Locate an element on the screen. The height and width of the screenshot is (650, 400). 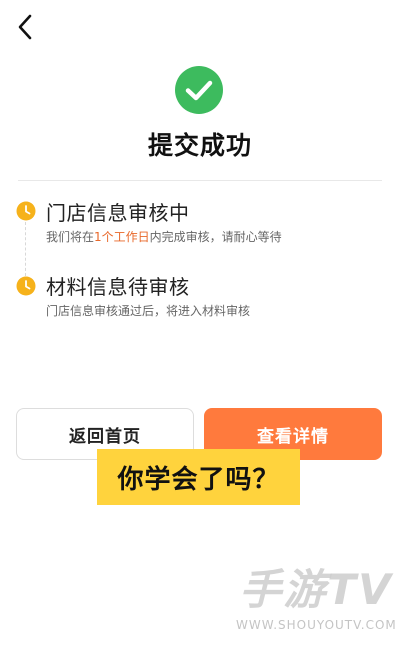
video-caption: 你学会了吗？ is located at coordinates (198, 477).